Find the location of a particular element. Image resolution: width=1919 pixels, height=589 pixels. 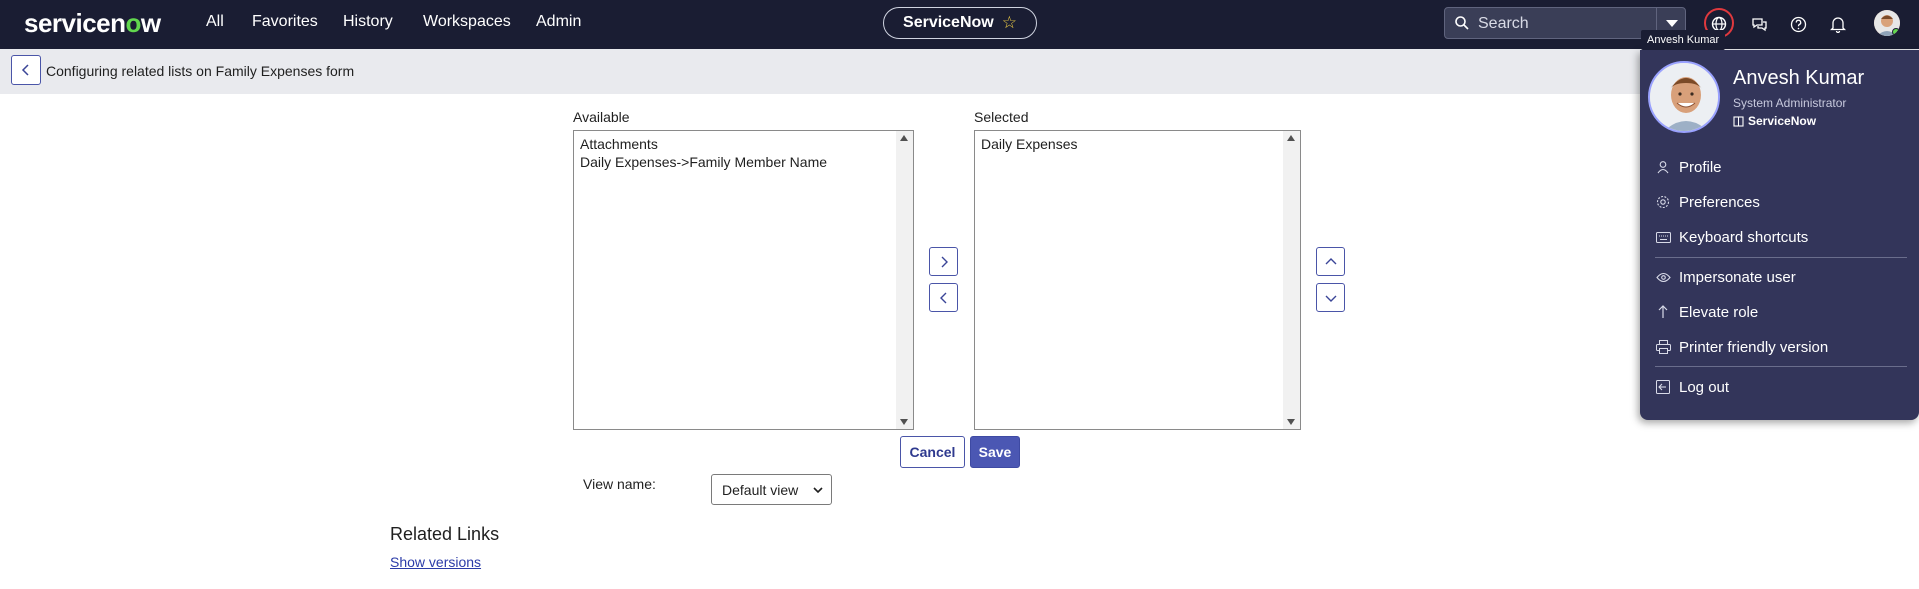

available-label: Available is located at coordinates (601, 117).